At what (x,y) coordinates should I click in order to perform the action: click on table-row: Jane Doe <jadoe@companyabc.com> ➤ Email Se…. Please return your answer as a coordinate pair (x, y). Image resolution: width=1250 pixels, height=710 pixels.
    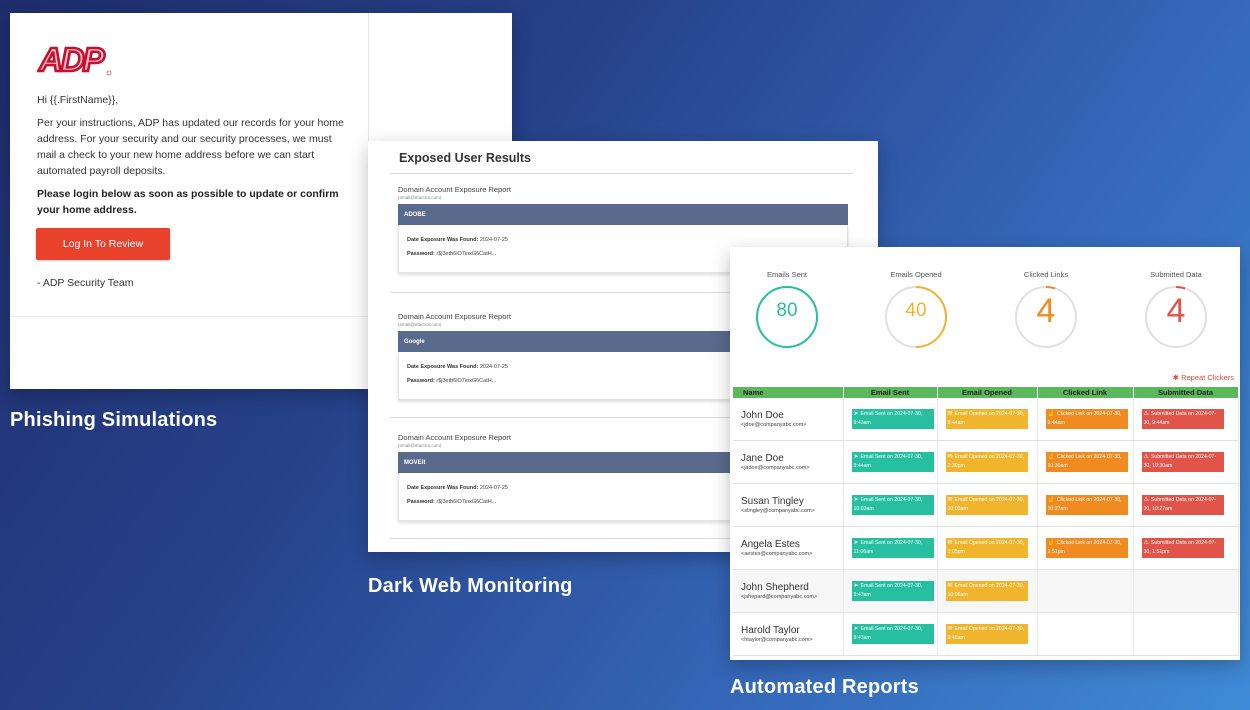
    Looking at the image, I should click on (986, 462).